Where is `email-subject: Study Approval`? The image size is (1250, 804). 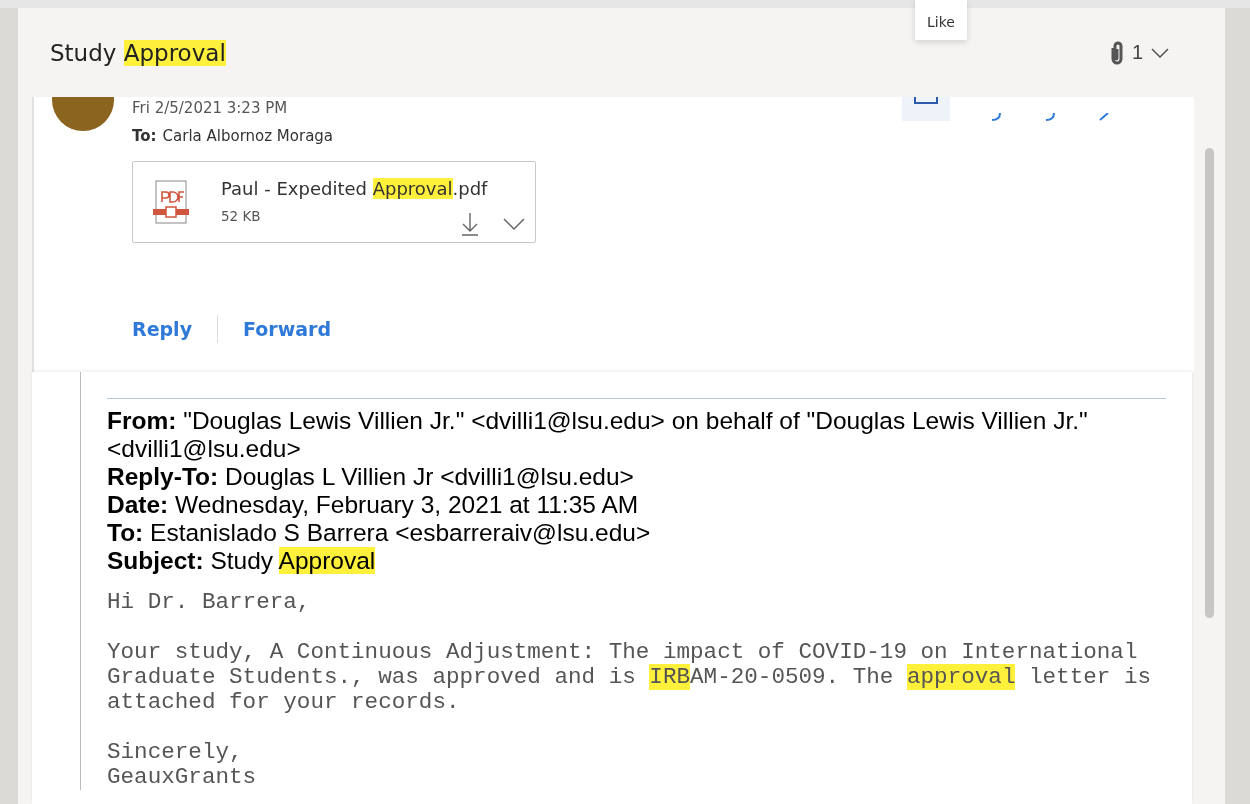 email-subject: Study Approval is located at coordinates (138, 52).